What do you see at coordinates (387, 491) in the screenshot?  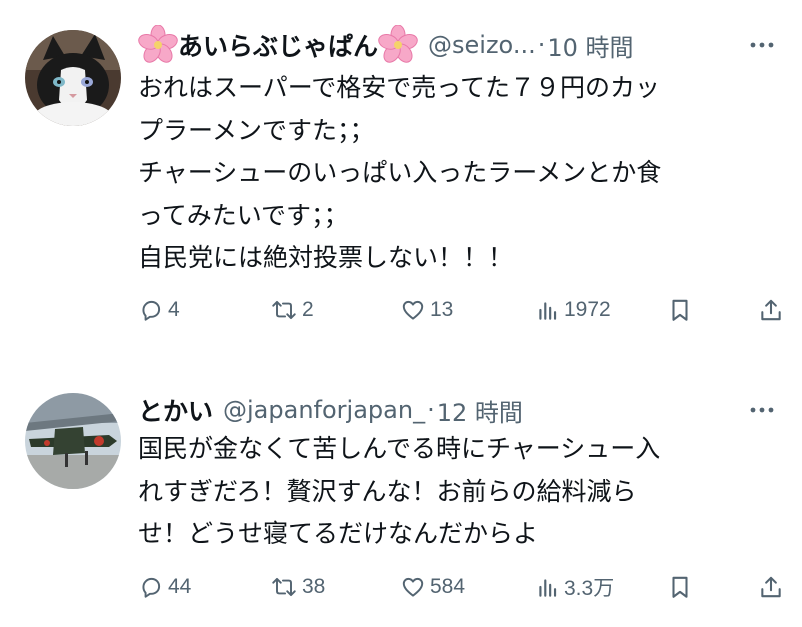 I see `post-text-line: れすぎだろ！贅沢すんな！お前らの給料減ら` at bounding box center [387, 491].